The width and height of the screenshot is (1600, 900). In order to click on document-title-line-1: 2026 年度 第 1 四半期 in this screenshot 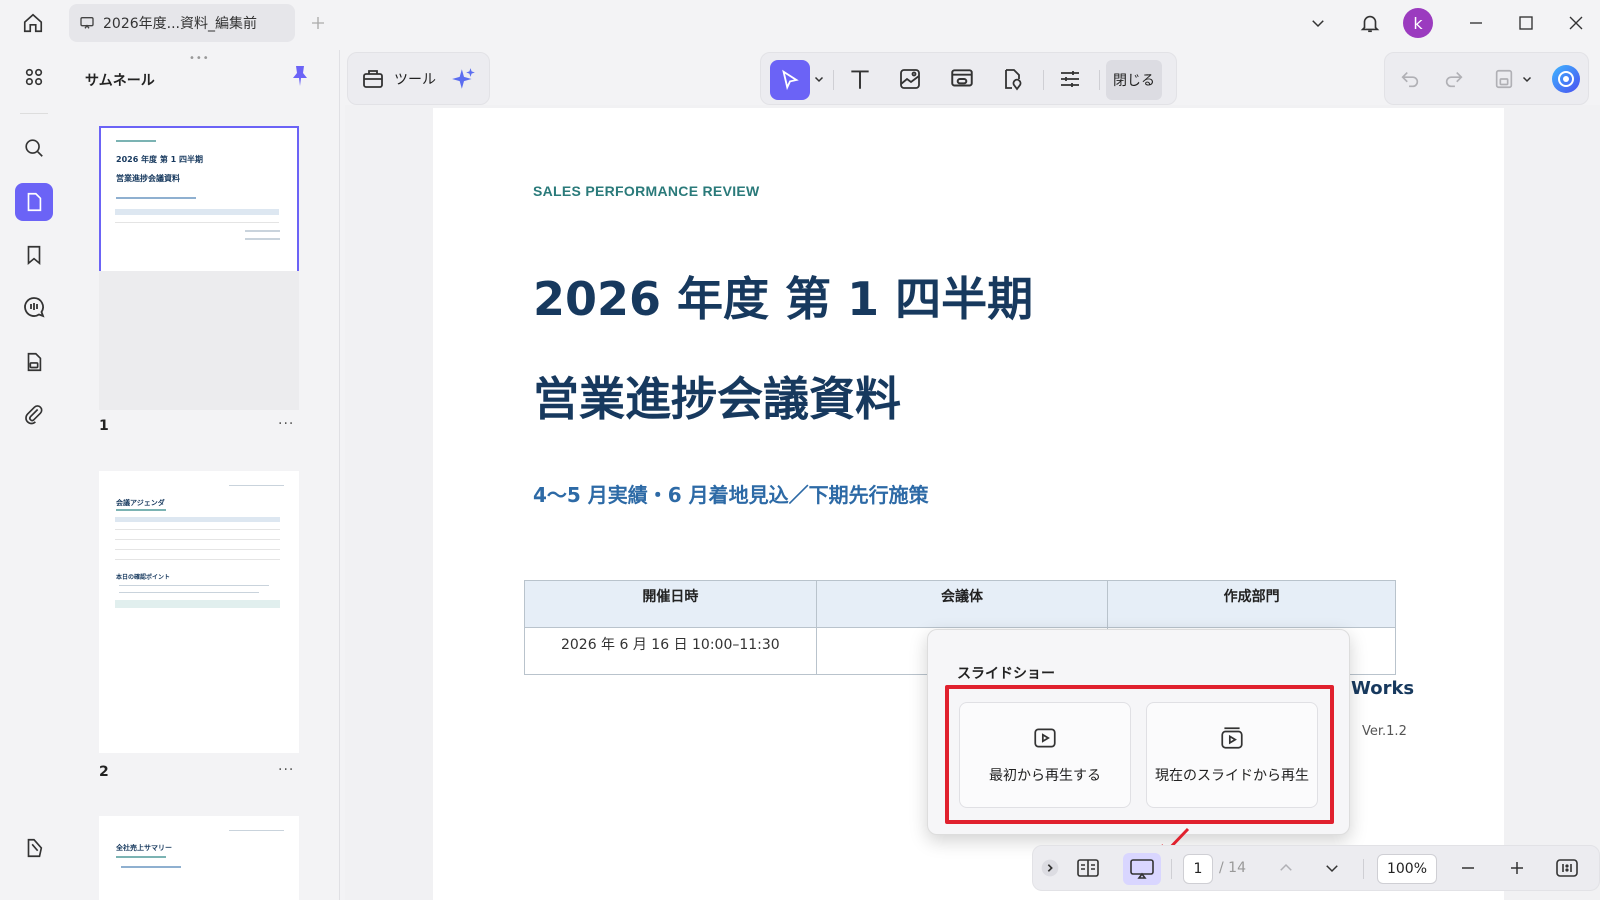, I will do `click(783, 299)`.